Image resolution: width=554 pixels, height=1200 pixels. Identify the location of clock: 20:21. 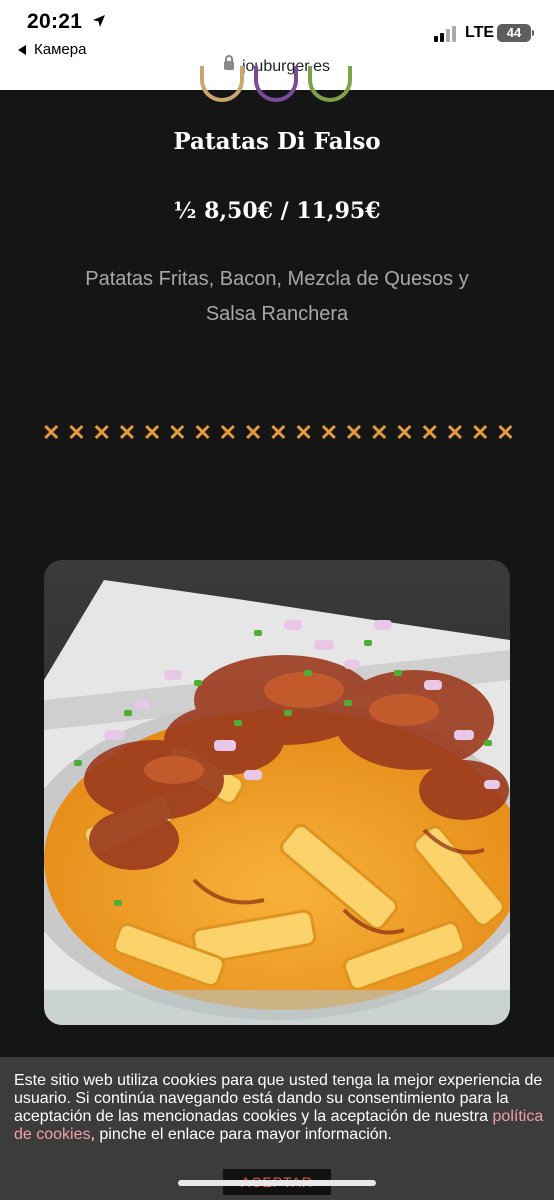
(55, 21).